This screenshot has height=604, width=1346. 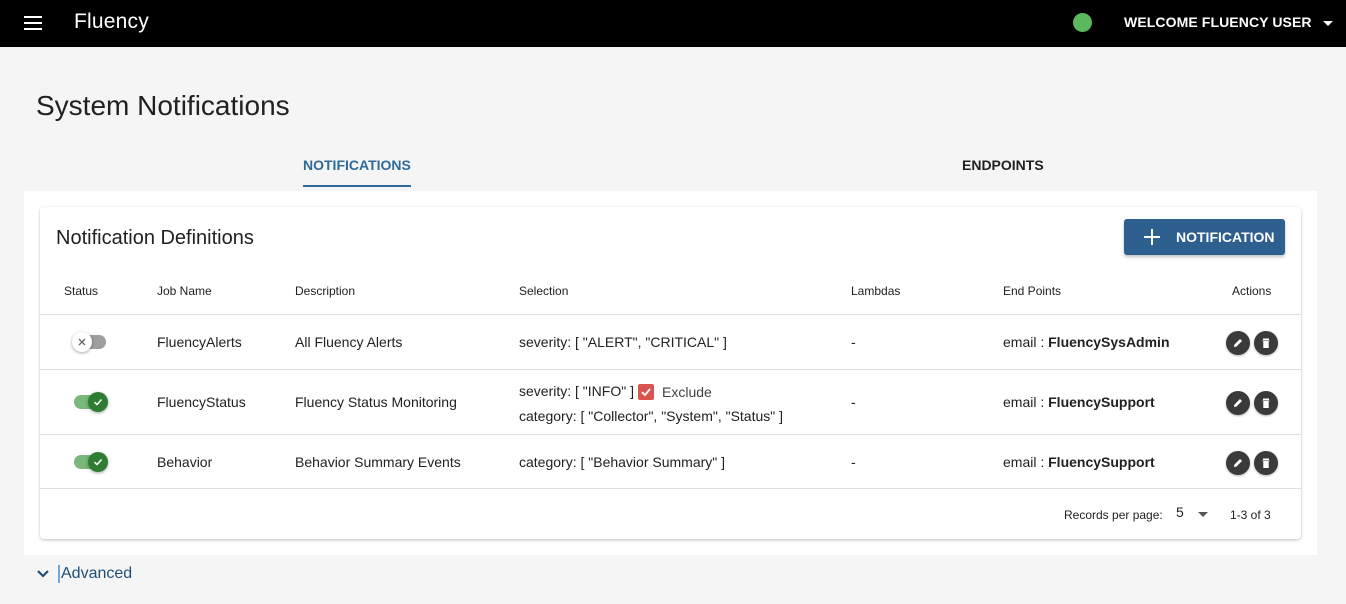 What do you see at coordinates (349, 342) in the screenshot?
I see `description: All Fluency Alerts` at bounding box center [349, 342].